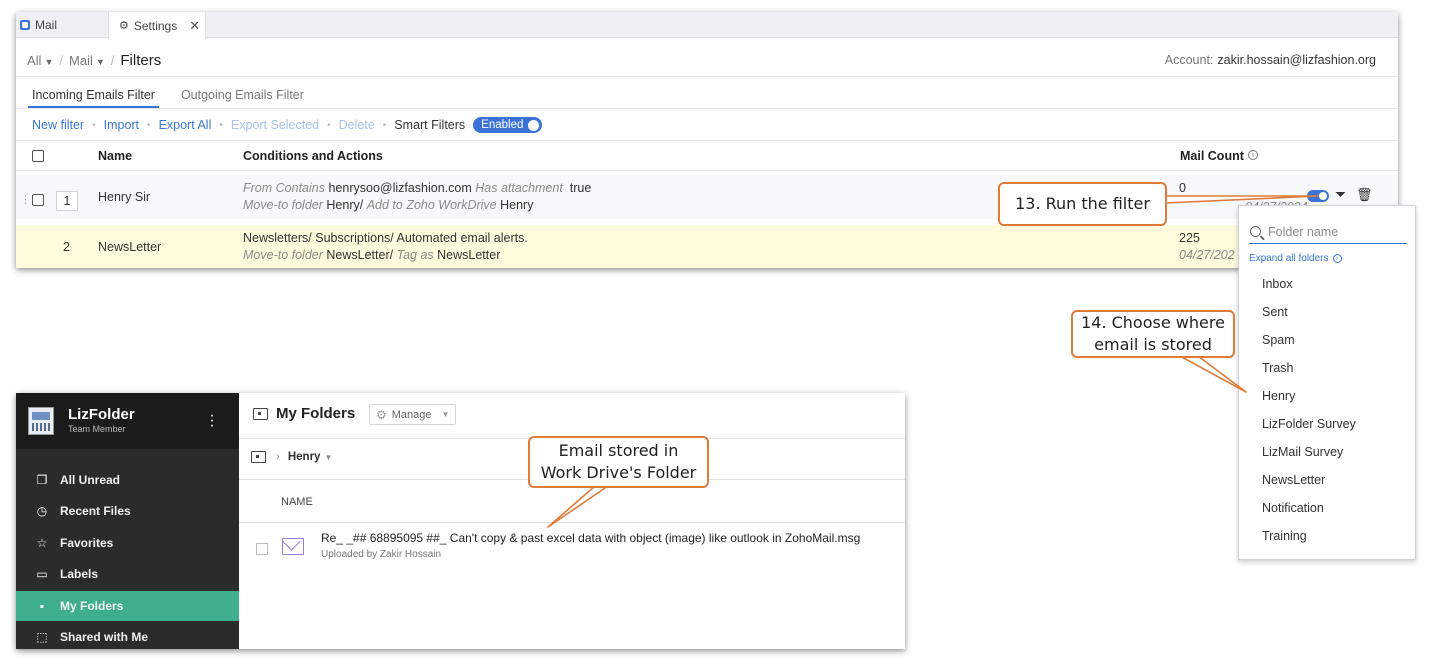  Describe the element at coordinates (42, 480) in the screenshot. I see `unread-icon: ❐` at that location.